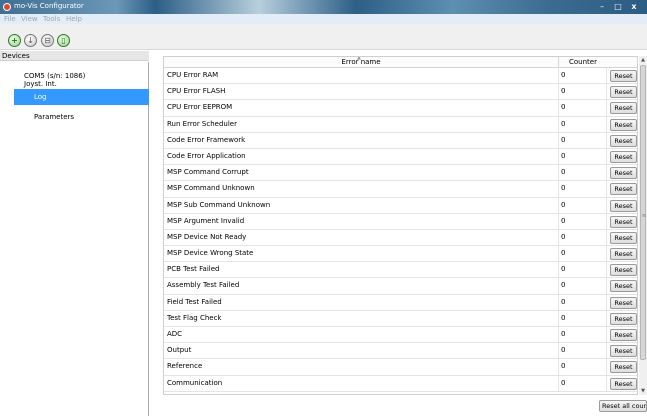 This screenshot has width=647, height=416. What do you see at coordinates (81, 117) in the screenshot?
I see `tree-item-parameters: Parameters` at bounding box center [81, 117].